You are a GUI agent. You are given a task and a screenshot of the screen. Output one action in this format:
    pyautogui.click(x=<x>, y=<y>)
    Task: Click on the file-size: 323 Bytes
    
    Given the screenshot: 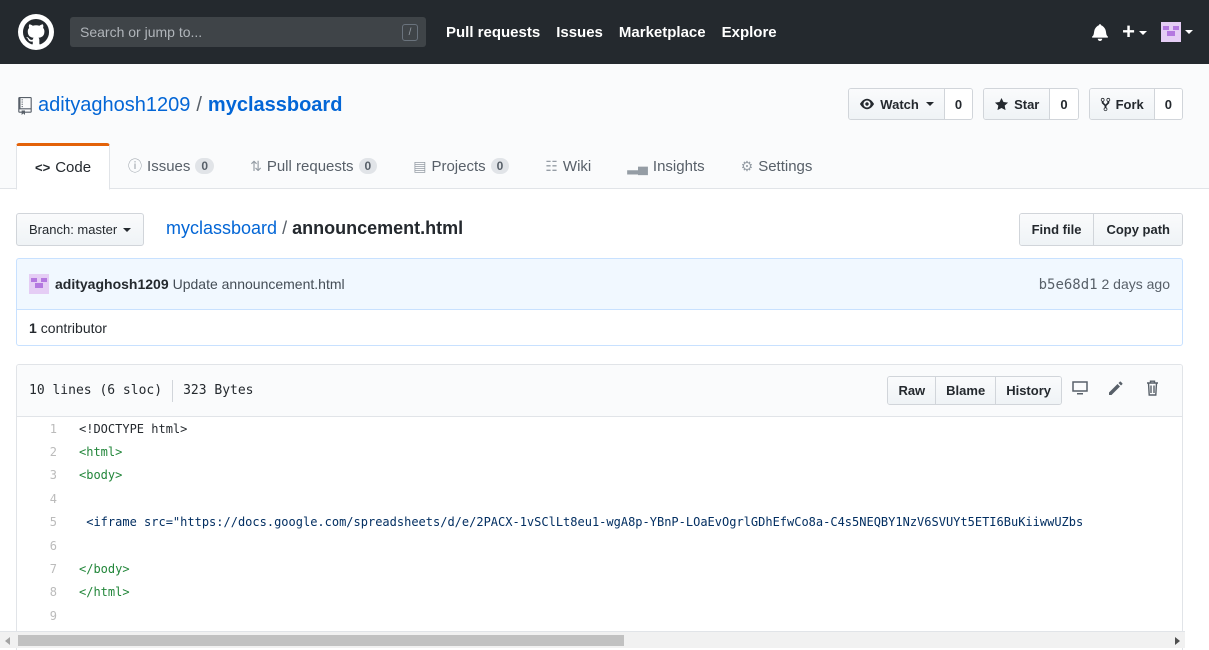 What is the action you would take?
    pyautogui.click(x=218, y=390)
    